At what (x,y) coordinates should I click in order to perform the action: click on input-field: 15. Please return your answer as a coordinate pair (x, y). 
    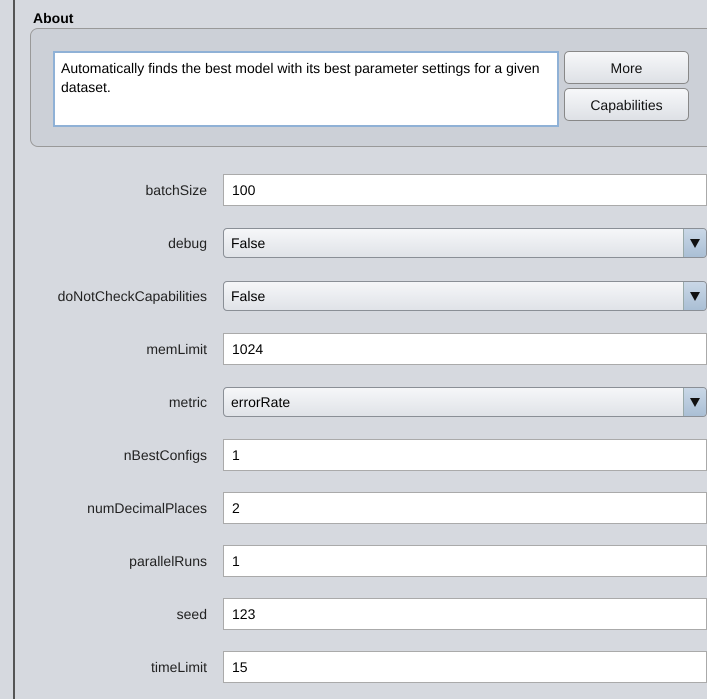
    Looking at the image, I should click on (465, 667).